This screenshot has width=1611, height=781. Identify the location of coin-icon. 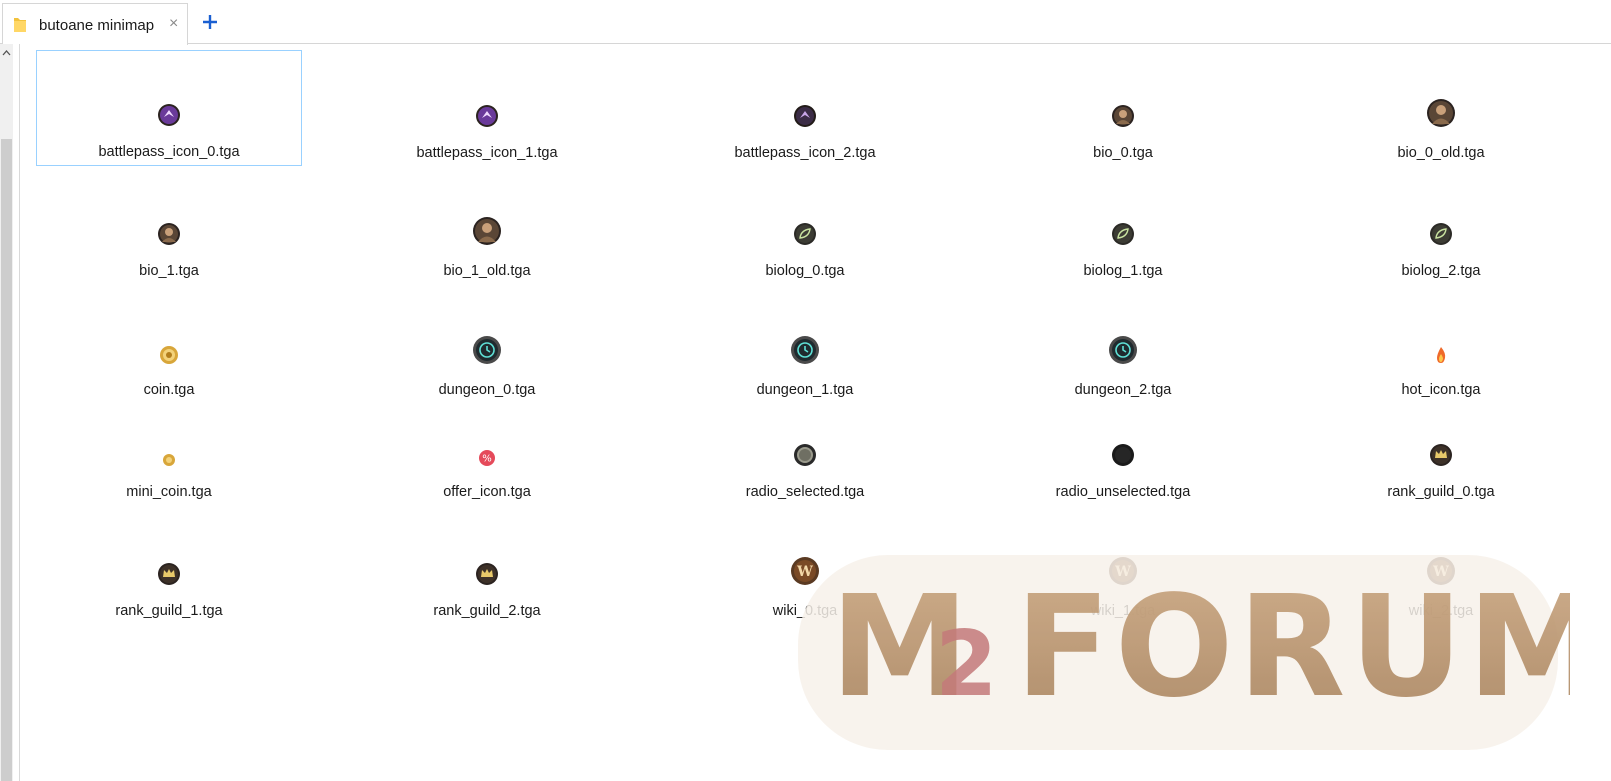
(169, 355).